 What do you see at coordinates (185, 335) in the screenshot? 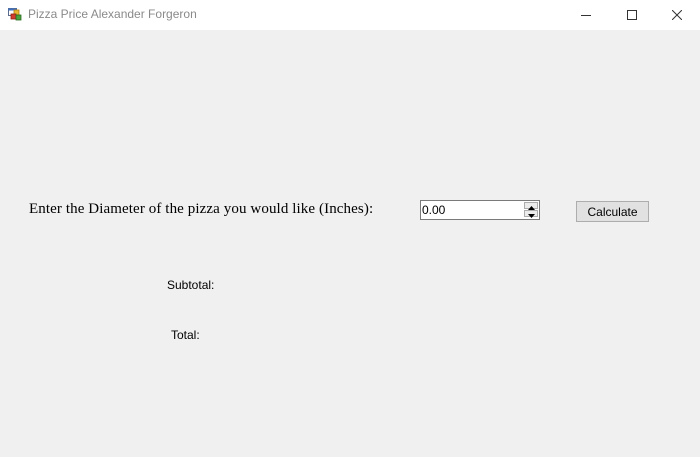
I see `total-label: Total:` at bounding box center [185, 335].